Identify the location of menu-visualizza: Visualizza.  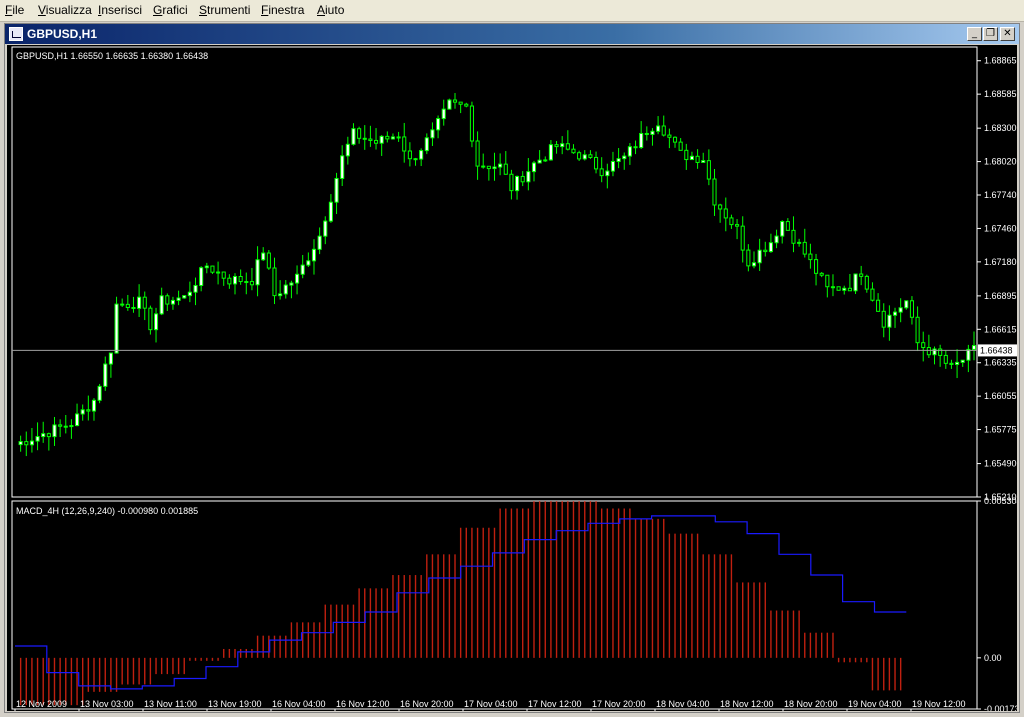
(65, 10).